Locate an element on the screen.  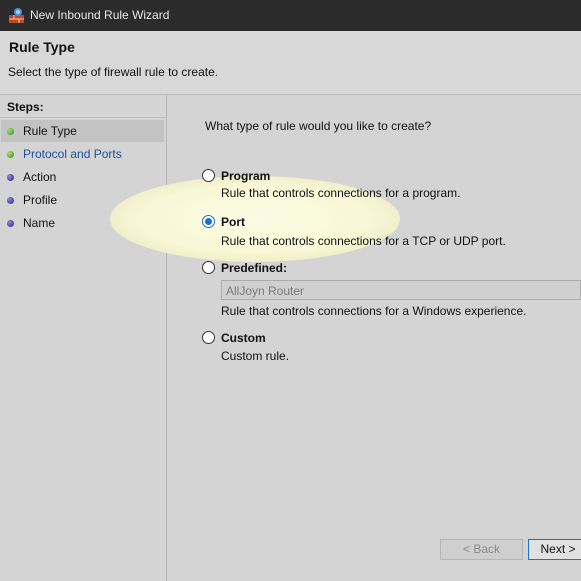
custom-option-description: Custom rule. is located at coordinates (255, 356).